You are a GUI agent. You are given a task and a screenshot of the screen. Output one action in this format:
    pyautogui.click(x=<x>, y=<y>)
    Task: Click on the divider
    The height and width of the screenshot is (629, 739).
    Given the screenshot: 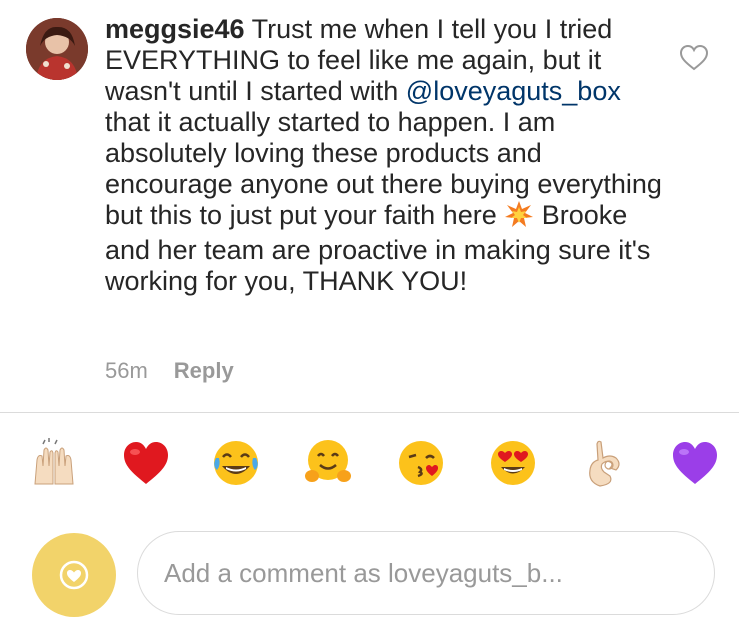 What is the action you would take?
    pyautogui.click(x=369, y=412)
    